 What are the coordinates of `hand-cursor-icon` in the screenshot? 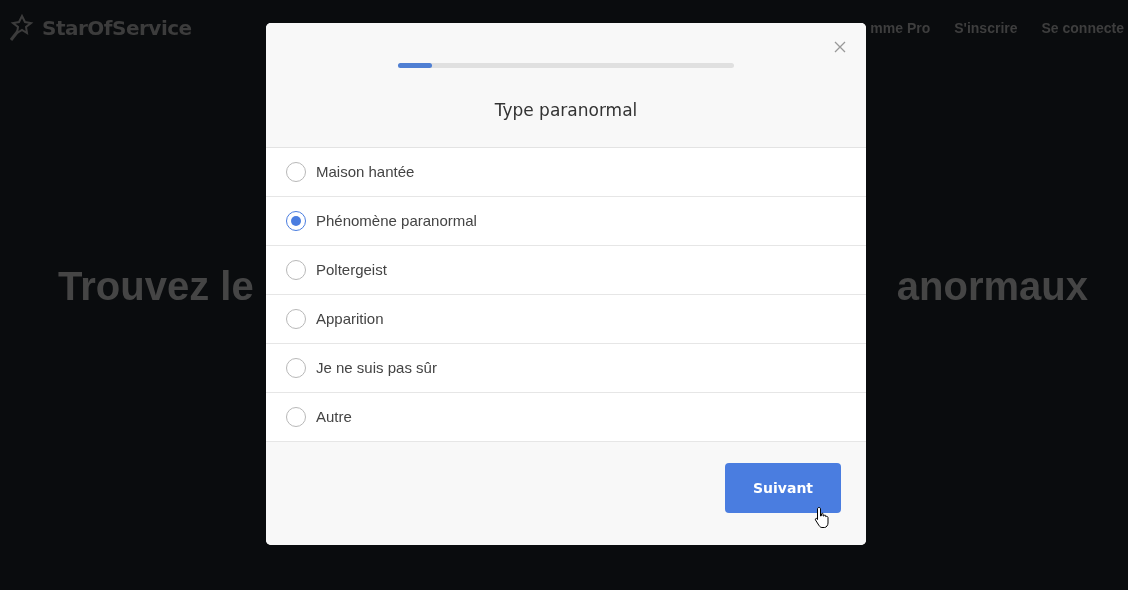 It's located at (823, 518).